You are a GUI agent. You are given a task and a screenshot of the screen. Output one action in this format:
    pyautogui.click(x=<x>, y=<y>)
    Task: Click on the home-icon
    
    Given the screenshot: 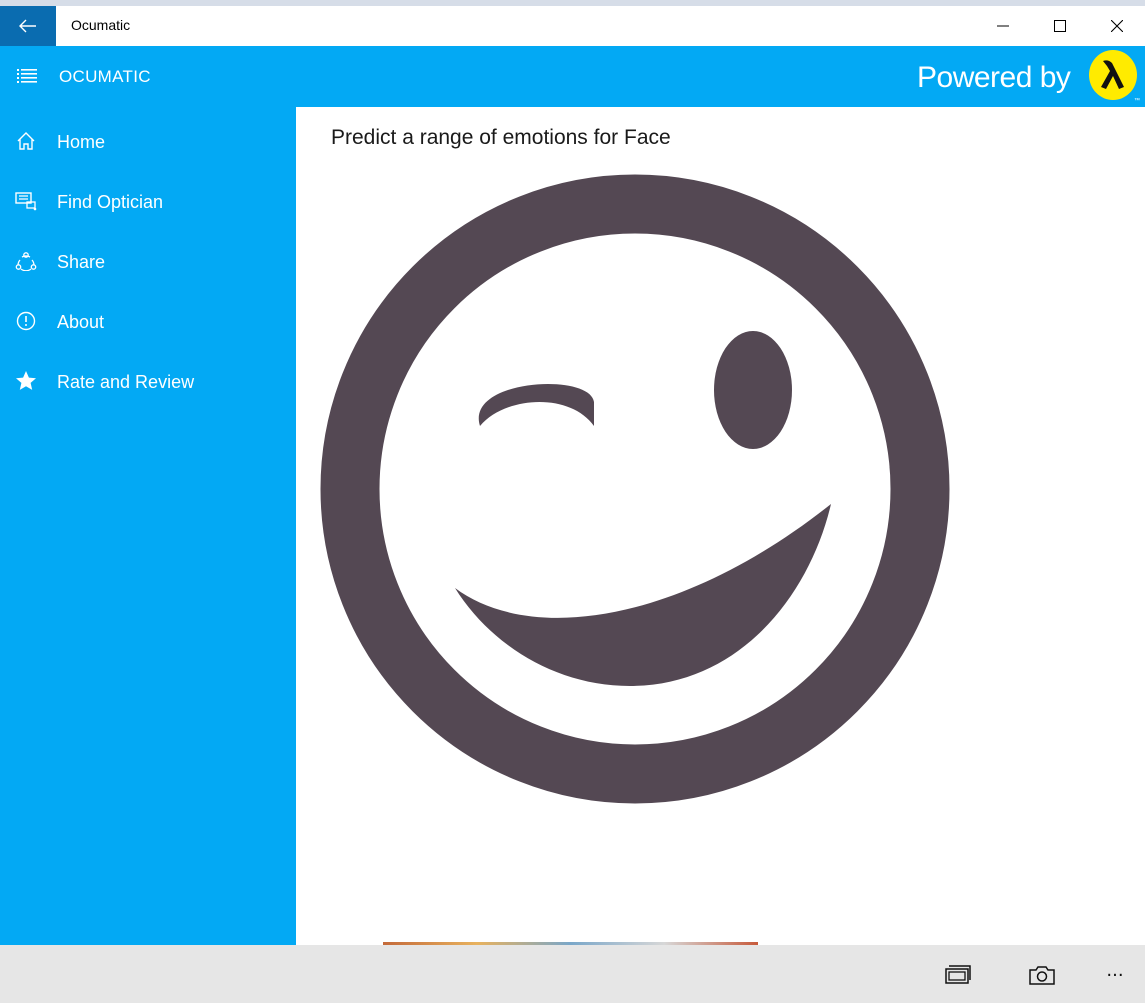 What is the action you would take?
    pyautogui.click(x=26, y=141)
    